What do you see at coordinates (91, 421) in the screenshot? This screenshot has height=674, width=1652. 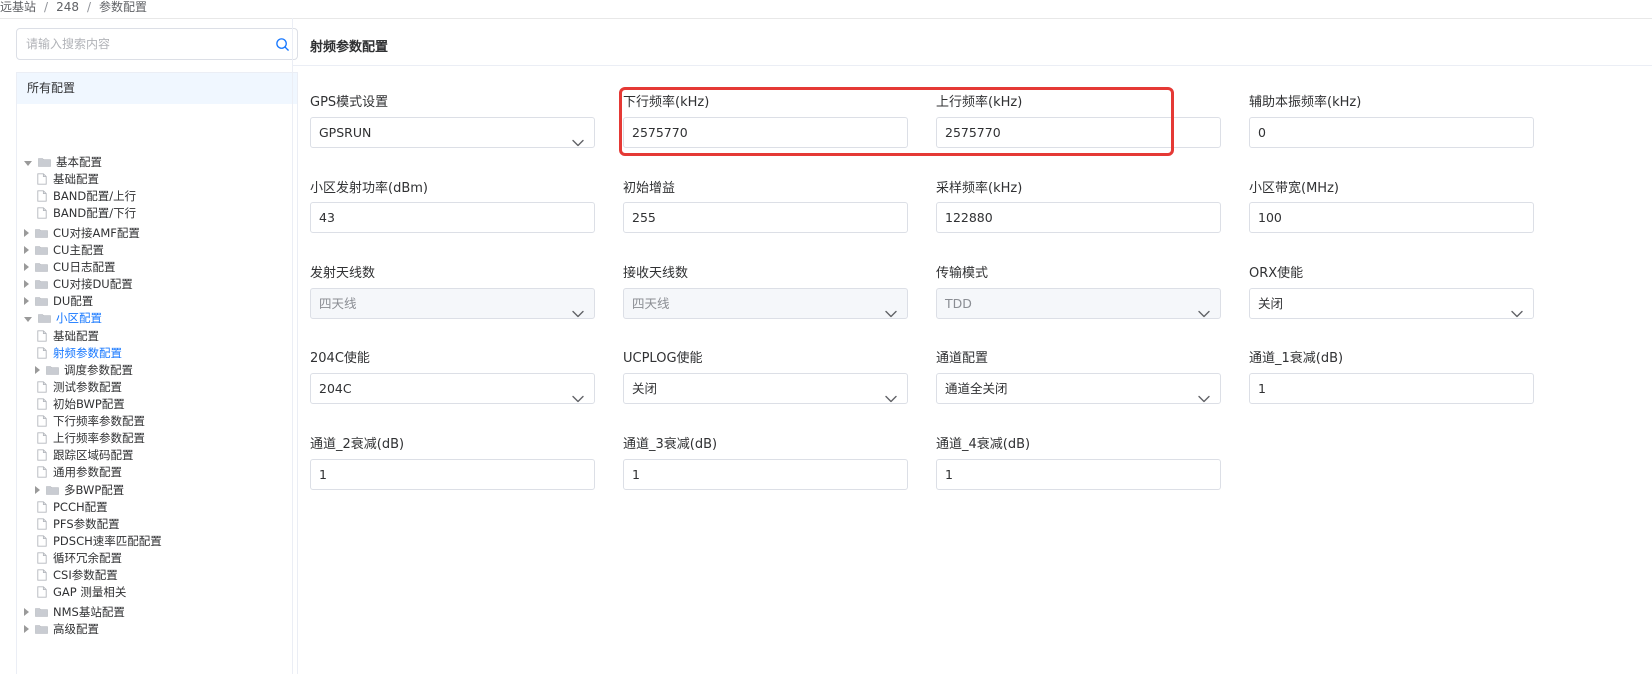 I see `tree-item-node: 下行频率参数配置` at bounding box center [91, 421].